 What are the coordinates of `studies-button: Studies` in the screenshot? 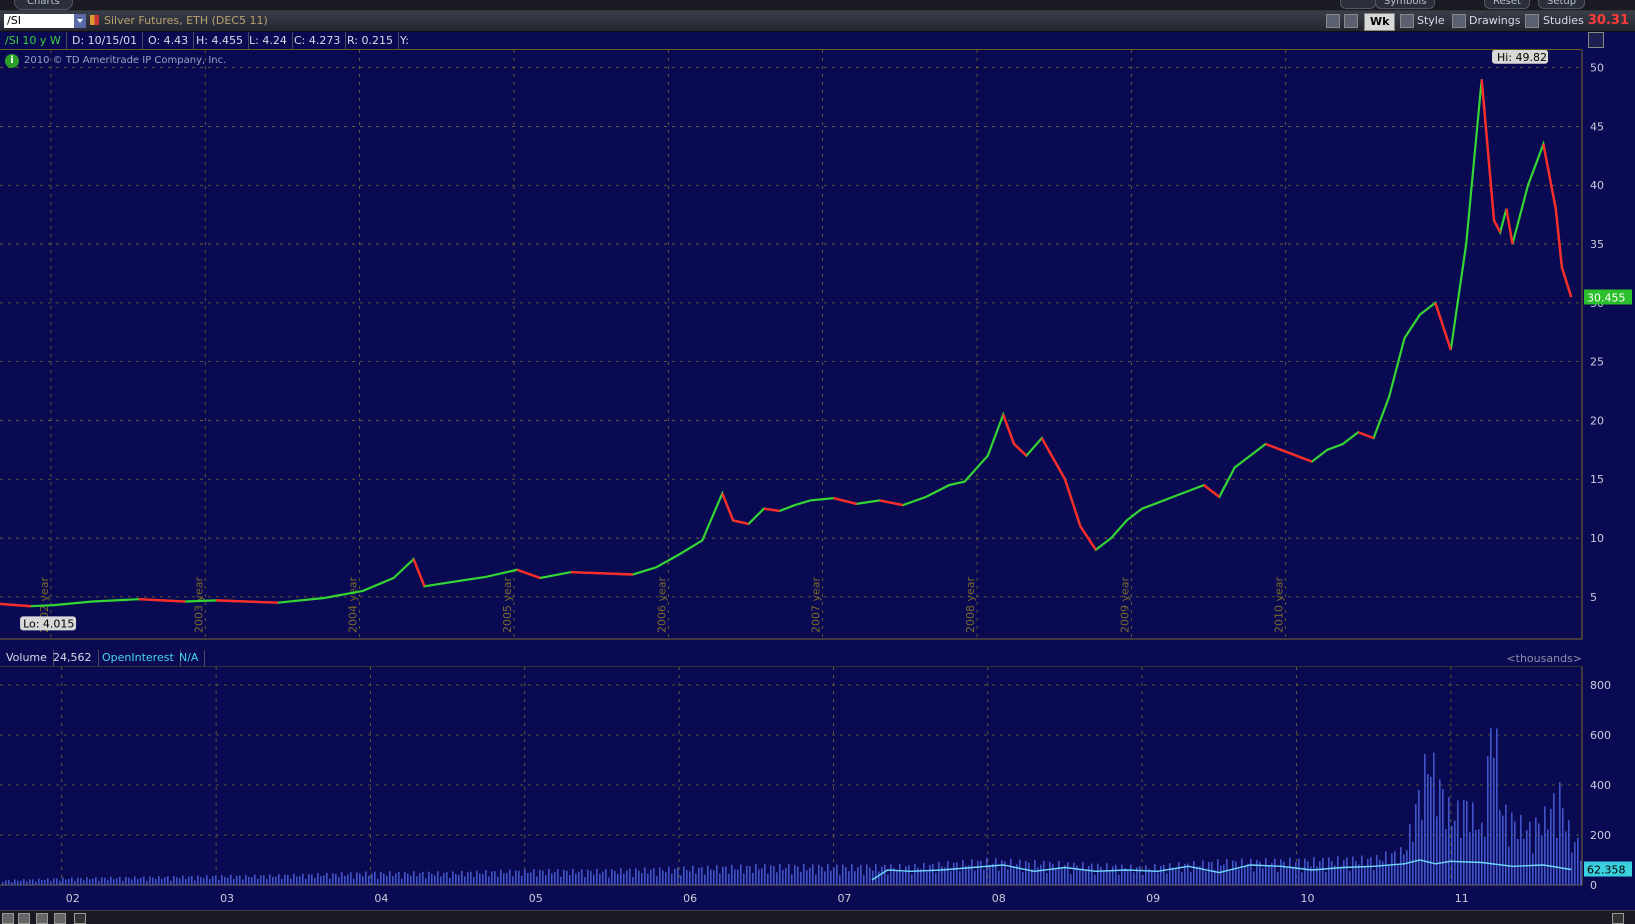 It's located at (1563, 21).